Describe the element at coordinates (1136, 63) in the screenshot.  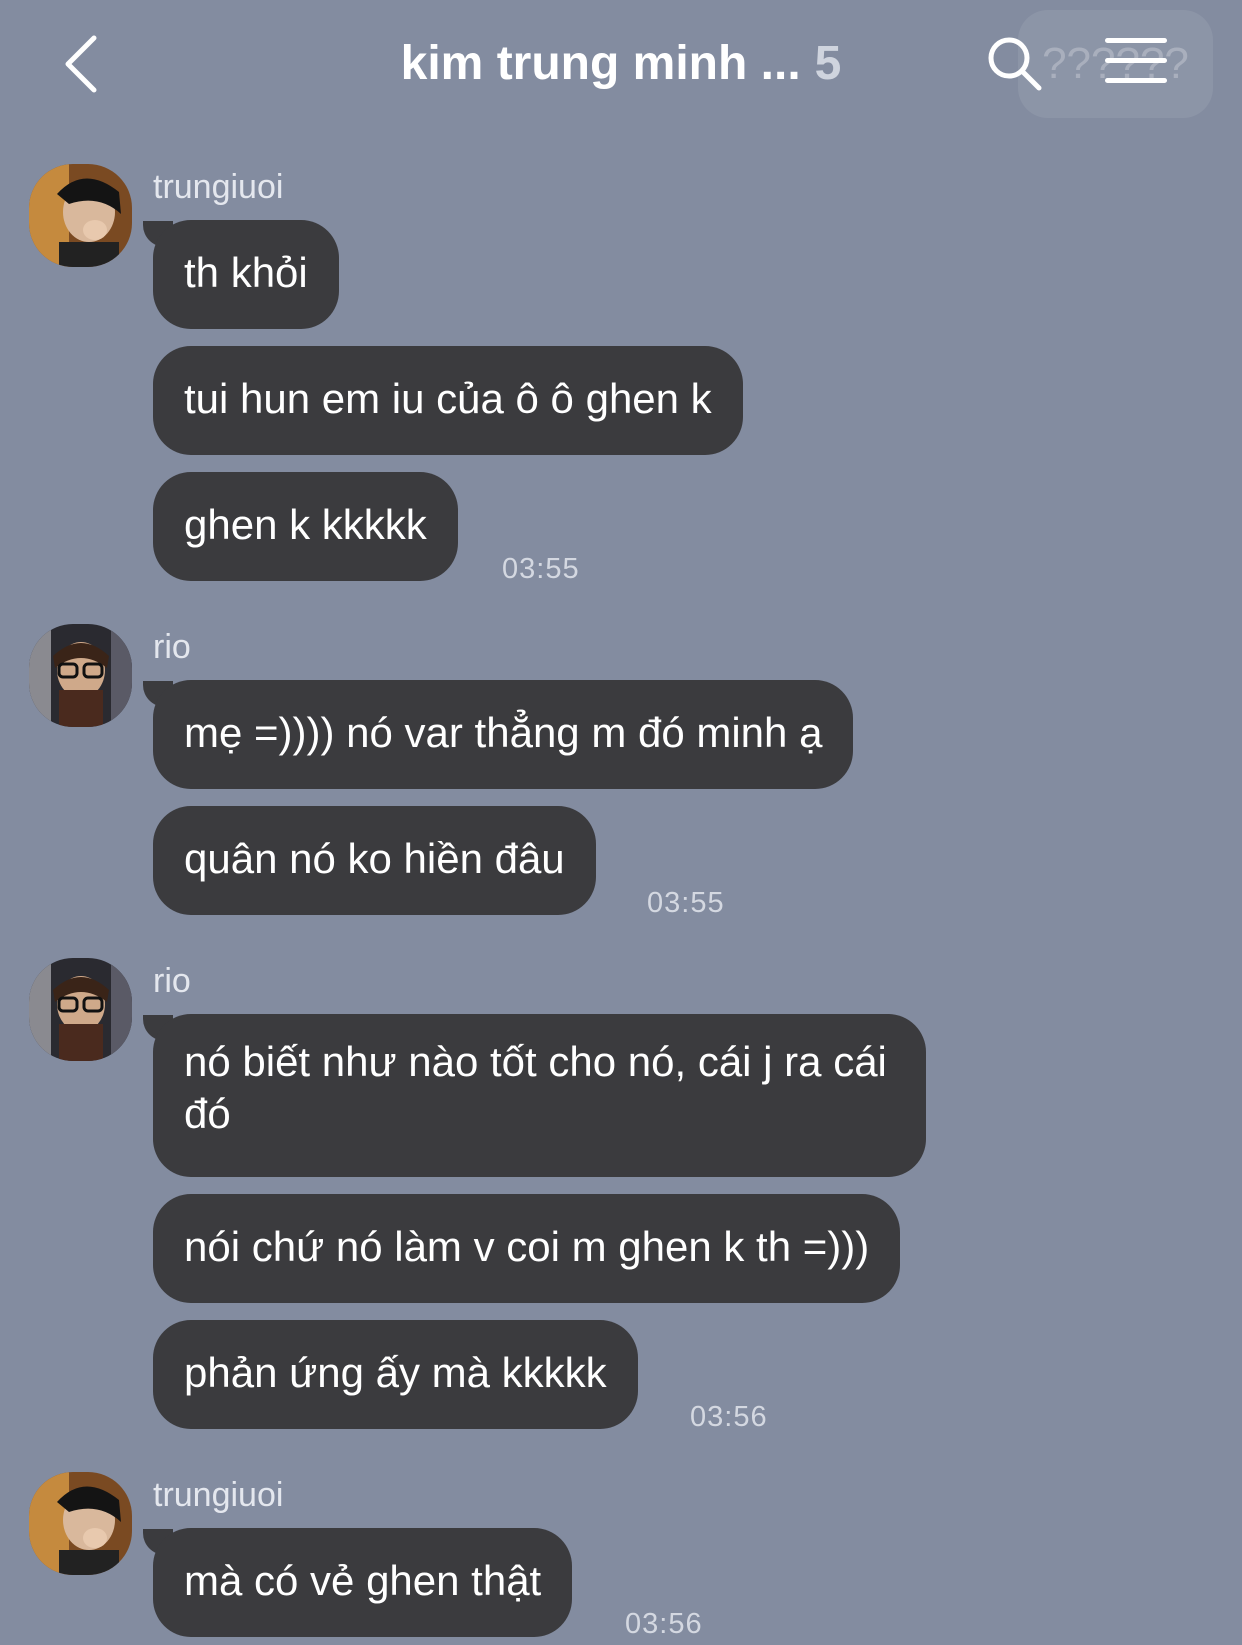
I see `menu-button` at that location.